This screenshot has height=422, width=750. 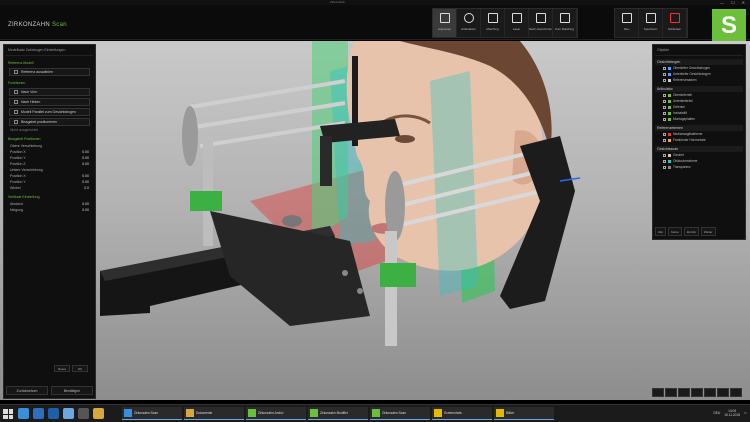 What do you see at coordinates (53, 413) in the screenshot?
I see `mail-icon` at bounding box center [53, 413].